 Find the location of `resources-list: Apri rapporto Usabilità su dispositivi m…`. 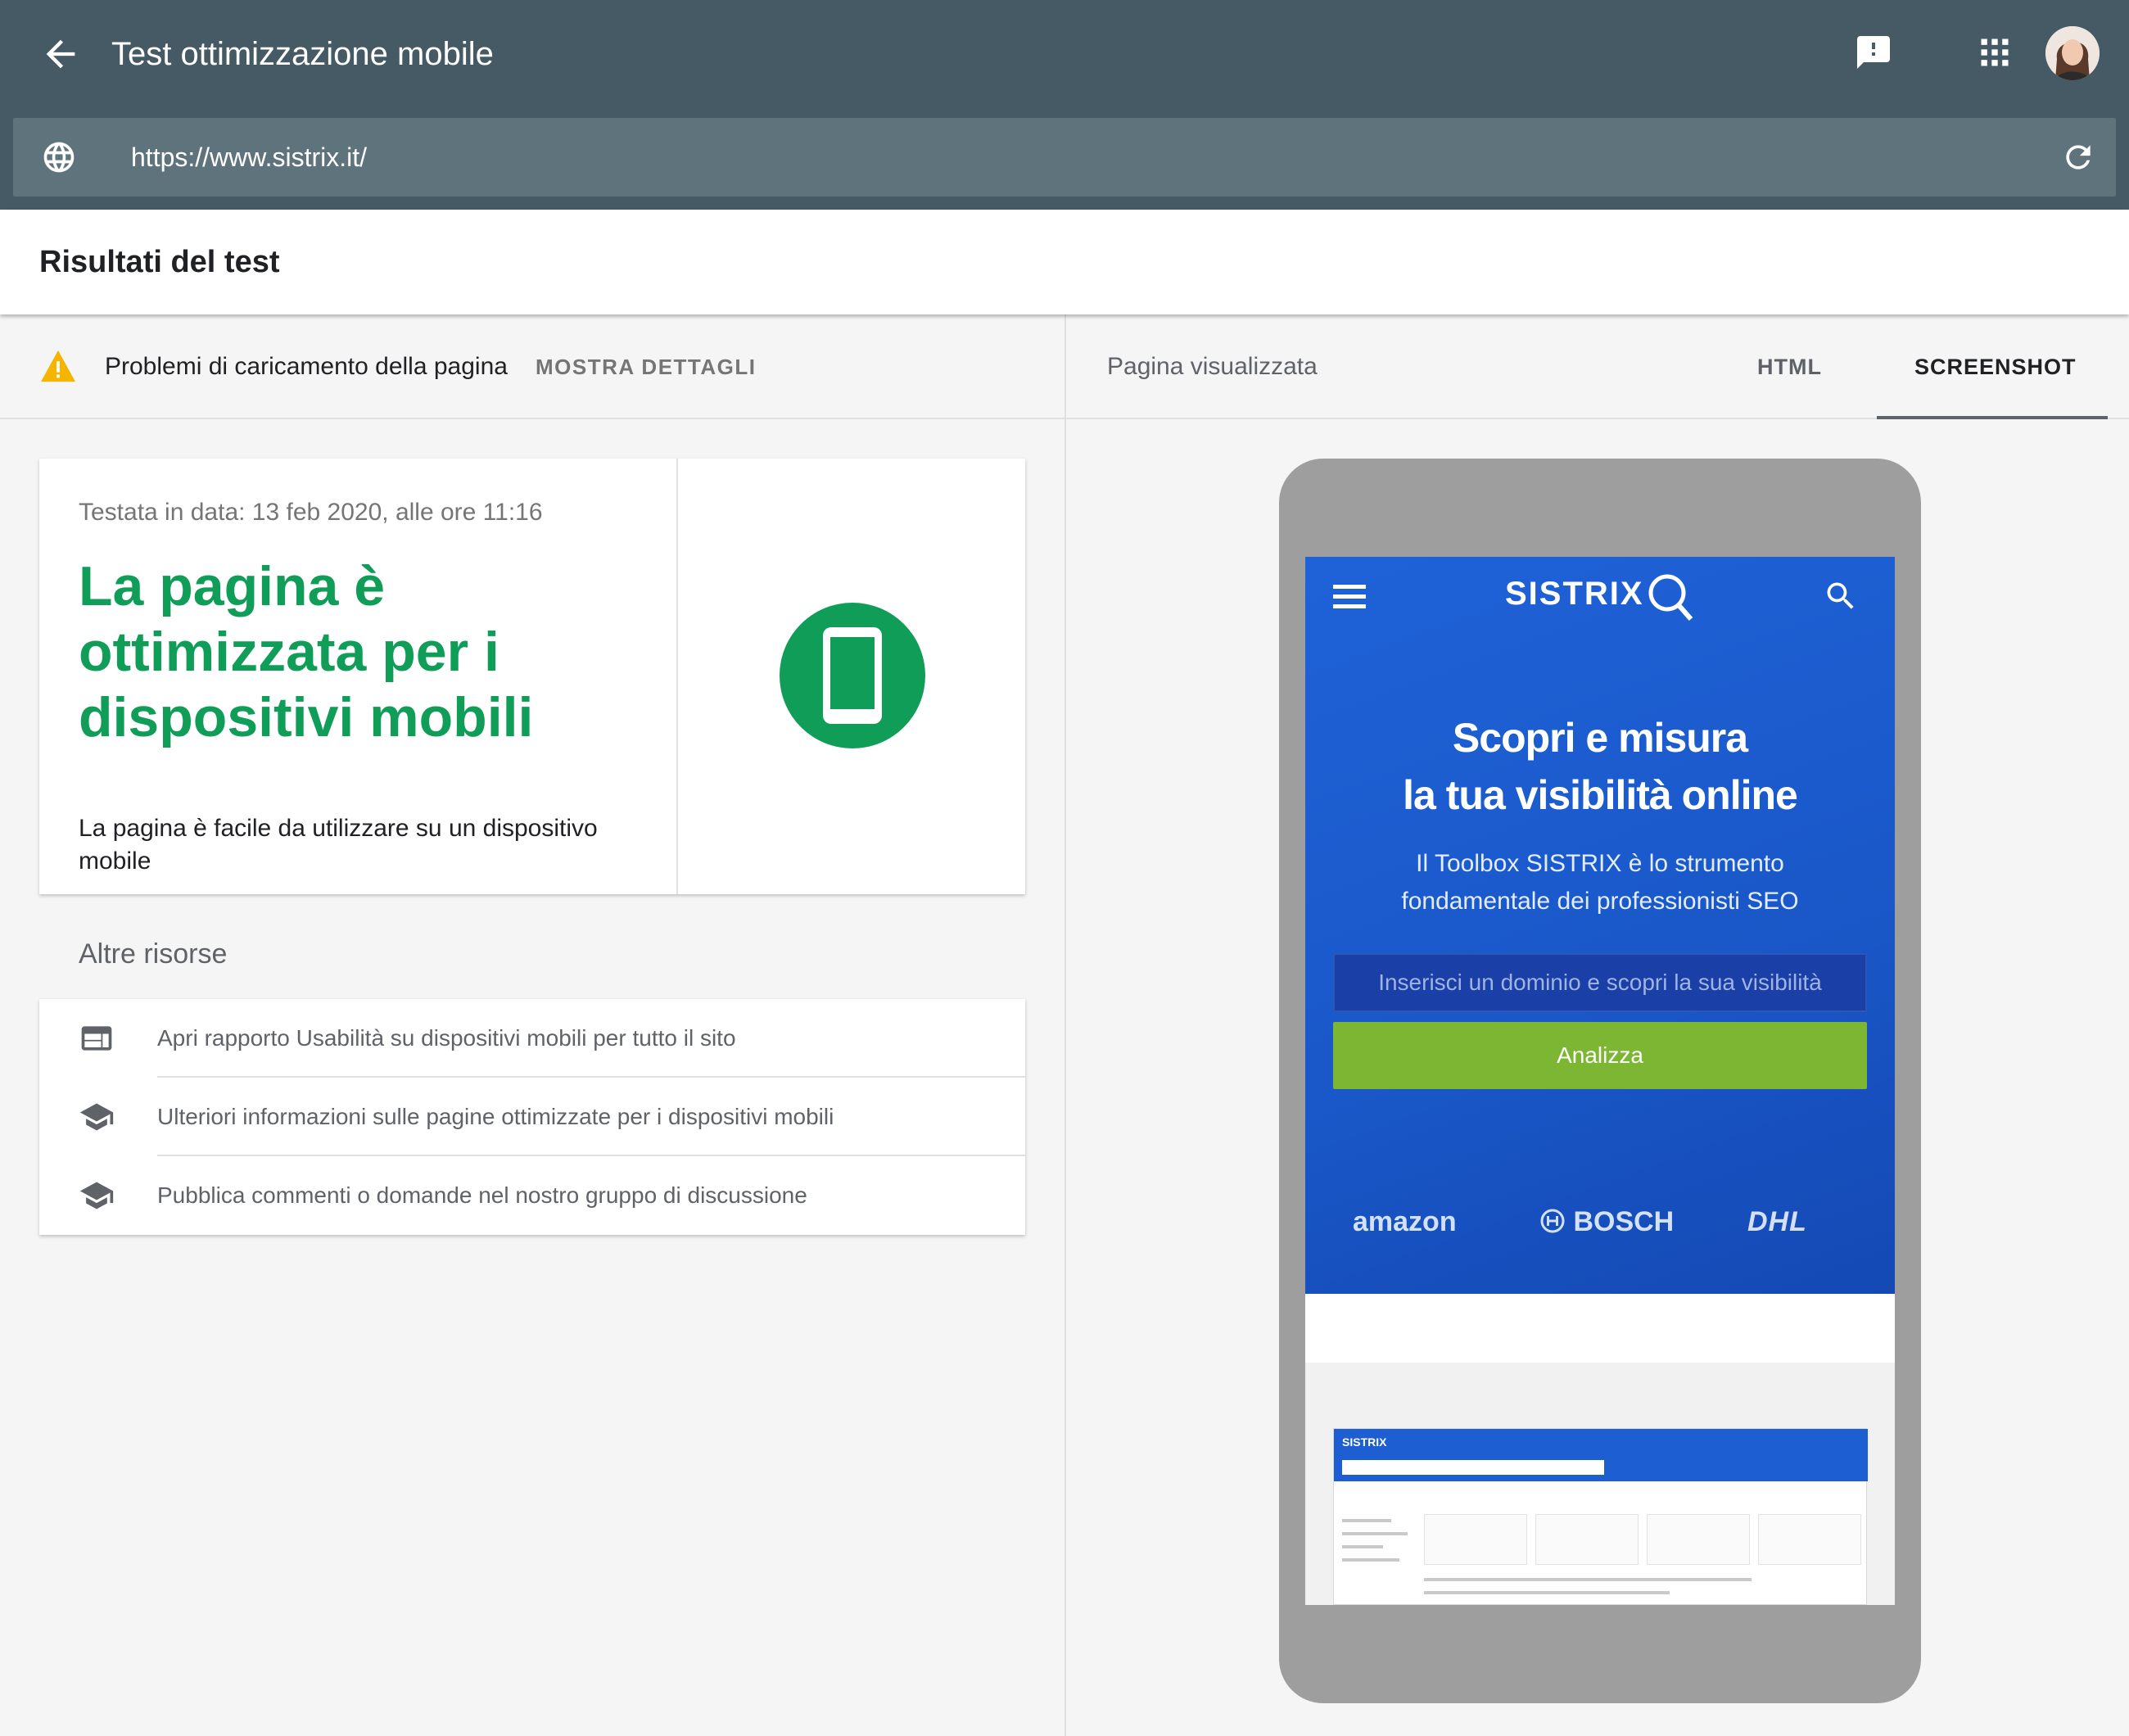

resources-list: Apri rapporto Usabilità su dispositivi m… is located at coordinates (532, 1117).